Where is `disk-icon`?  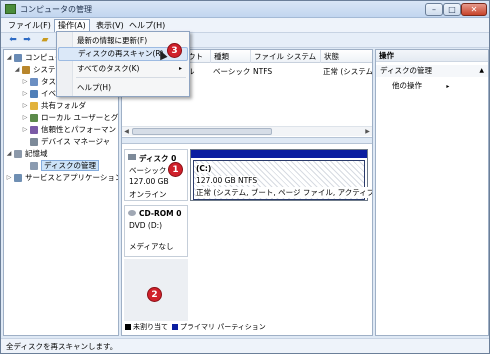
disk-icon is located at coordinates (132, 157).